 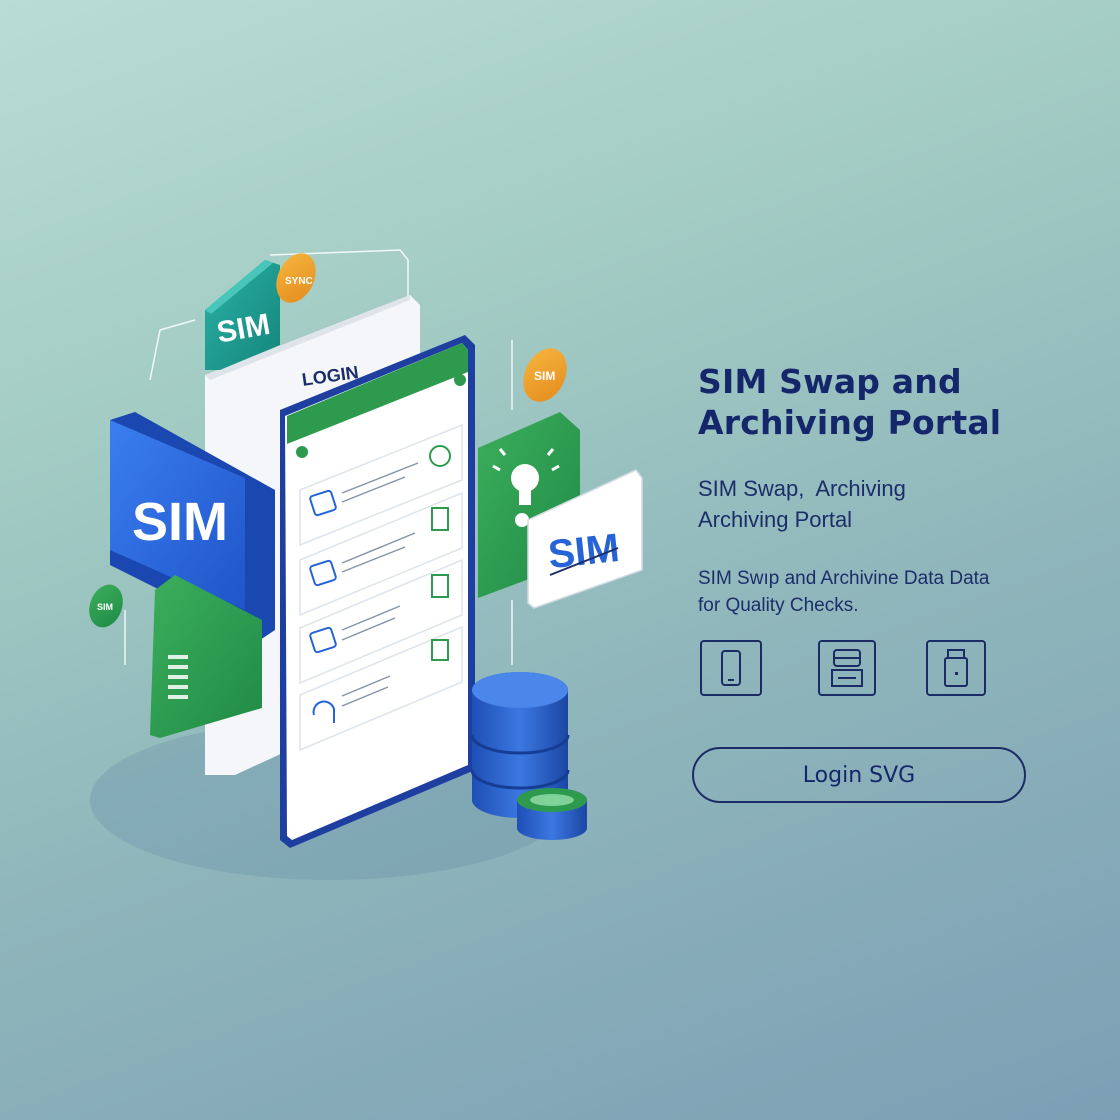 I want to click on small-green-badge-label: SIM, so click(x=105, y=607).